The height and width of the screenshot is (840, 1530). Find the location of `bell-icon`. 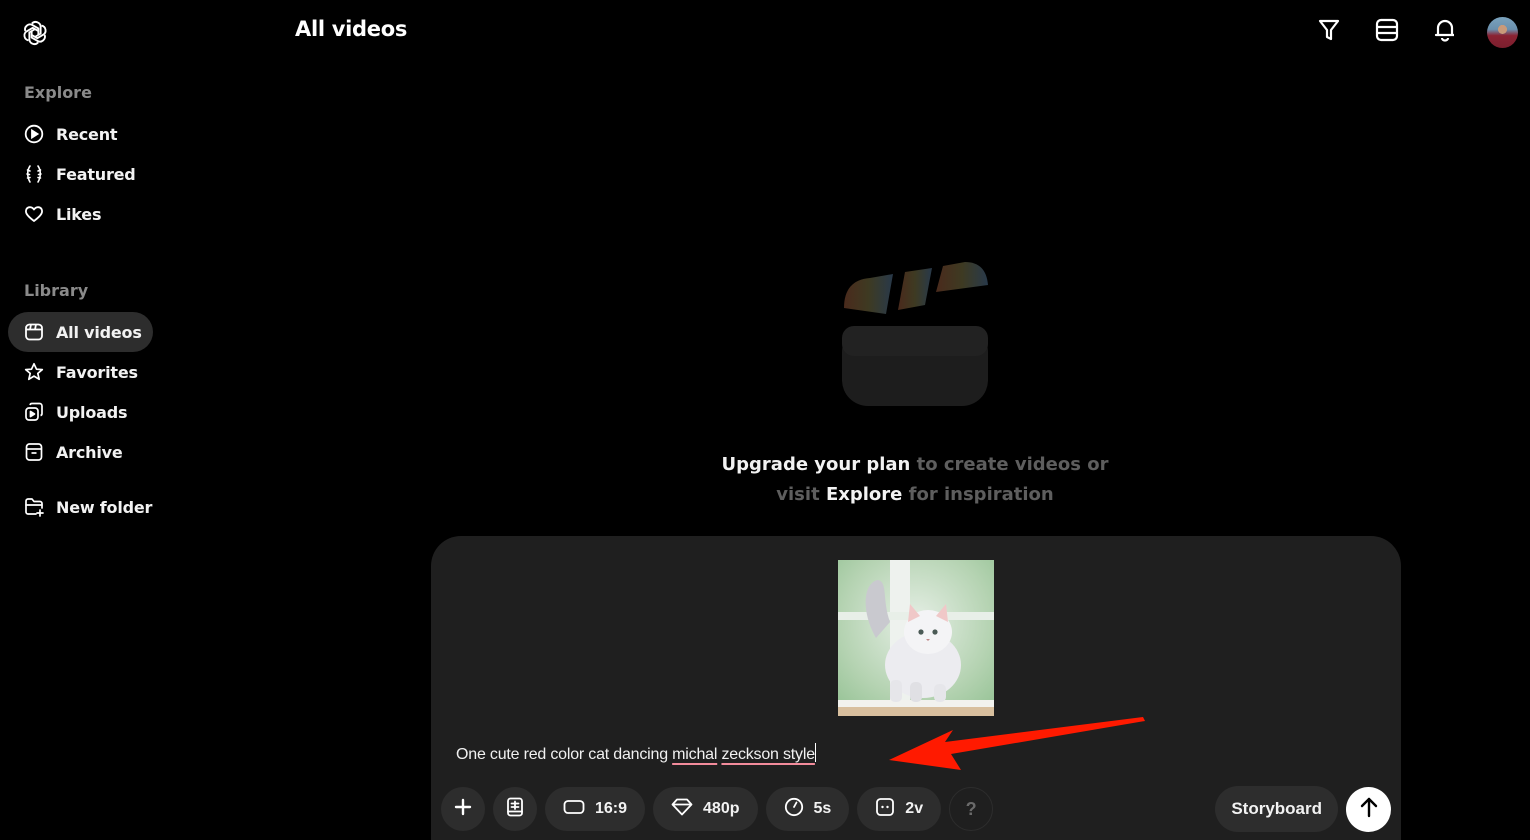

bell-icon is located at coordinates (1445, 32).